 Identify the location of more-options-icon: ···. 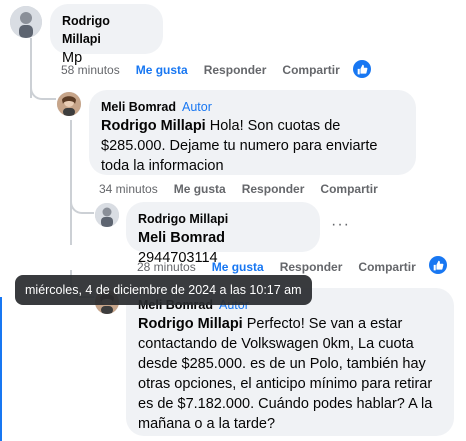
(340, 225).